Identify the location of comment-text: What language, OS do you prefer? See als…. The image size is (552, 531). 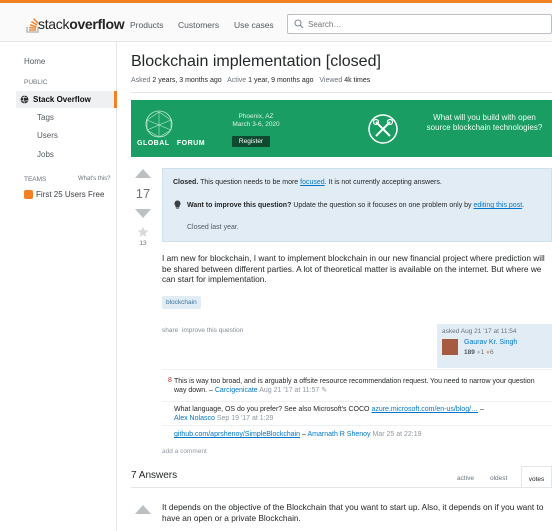
(329, 414).